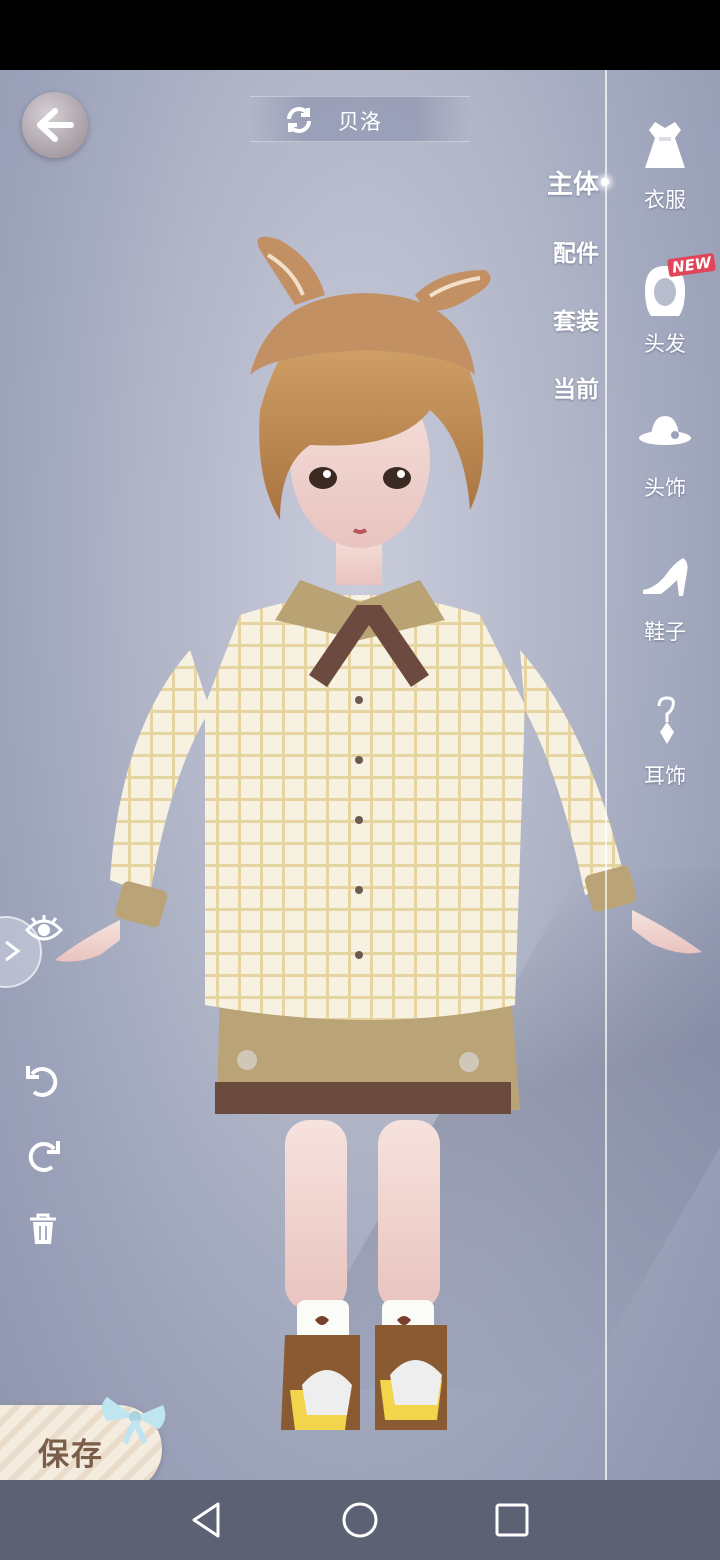  I want to click on nav-home-icon, so click(360, 1520).